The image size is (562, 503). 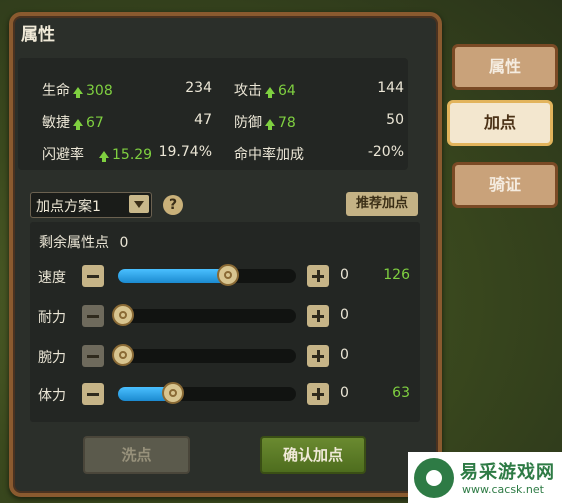 I want to click on stat-label: 命中率加成, so click(x=269, y=155).